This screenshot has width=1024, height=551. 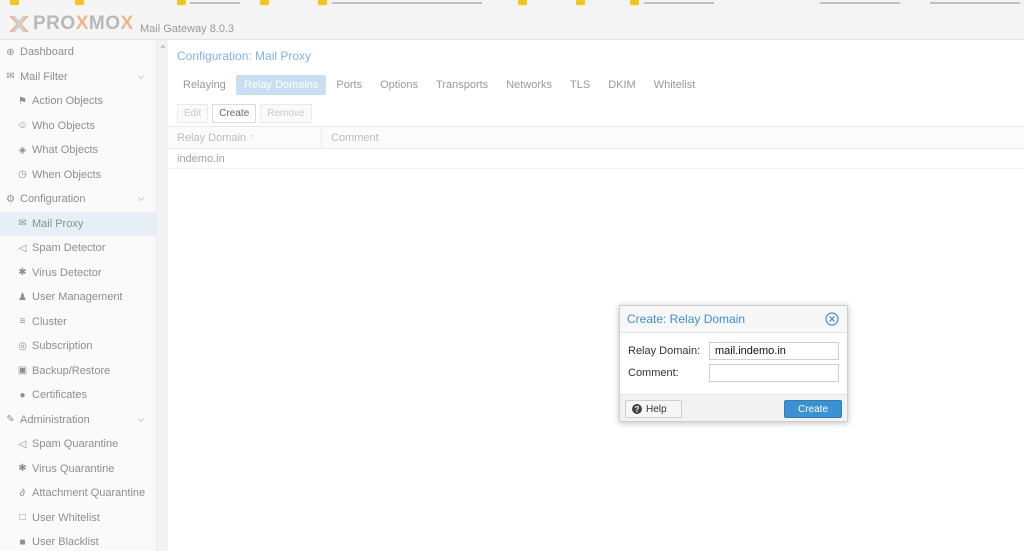 What do you see at coordinates (63, 125) in the screenshot?
I see `sidebar-item-label: Who Objects` at bounding box center [63, 125].